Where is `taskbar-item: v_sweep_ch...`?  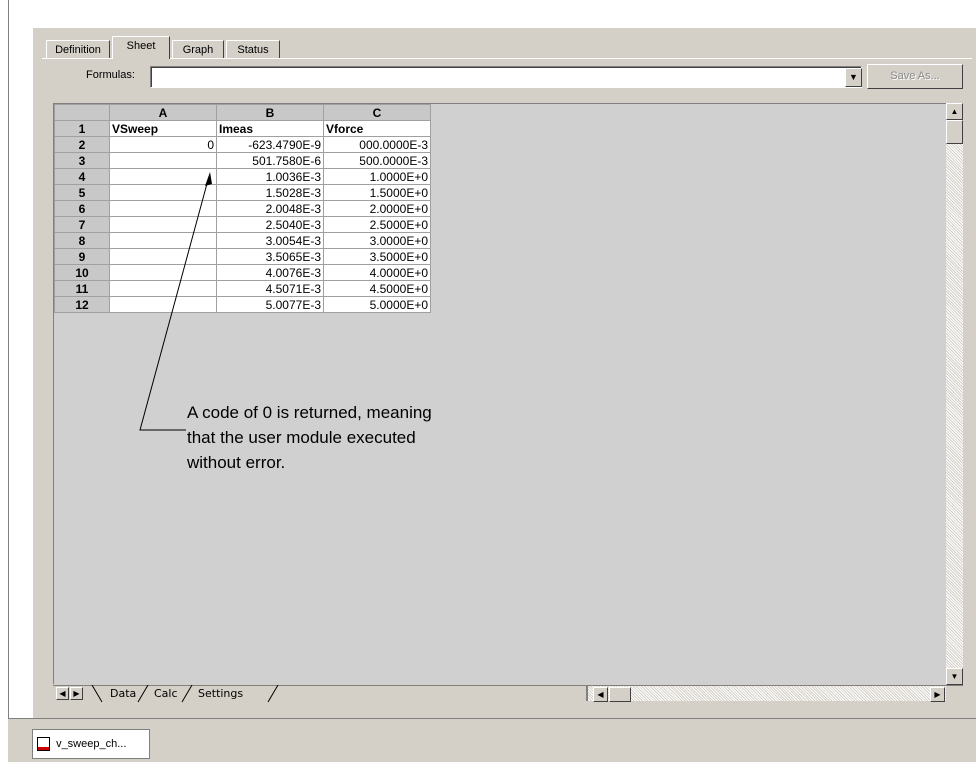 taskbar-item: v_sweep_ch... is located at coordinates (91, 744).